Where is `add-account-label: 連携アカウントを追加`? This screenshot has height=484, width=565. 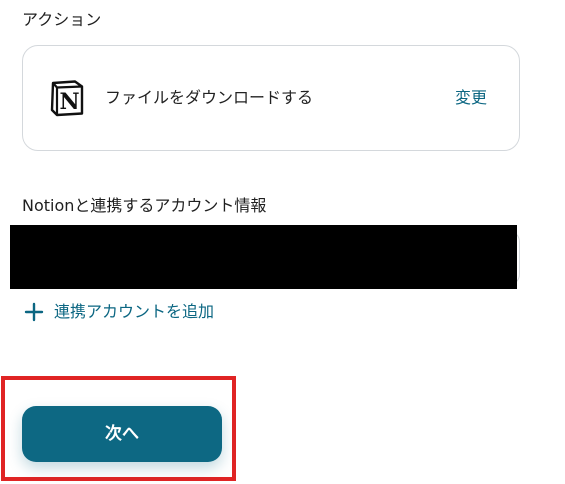 add-account-label: 連携アカウントを追加 is located at coordinates (134, 311).